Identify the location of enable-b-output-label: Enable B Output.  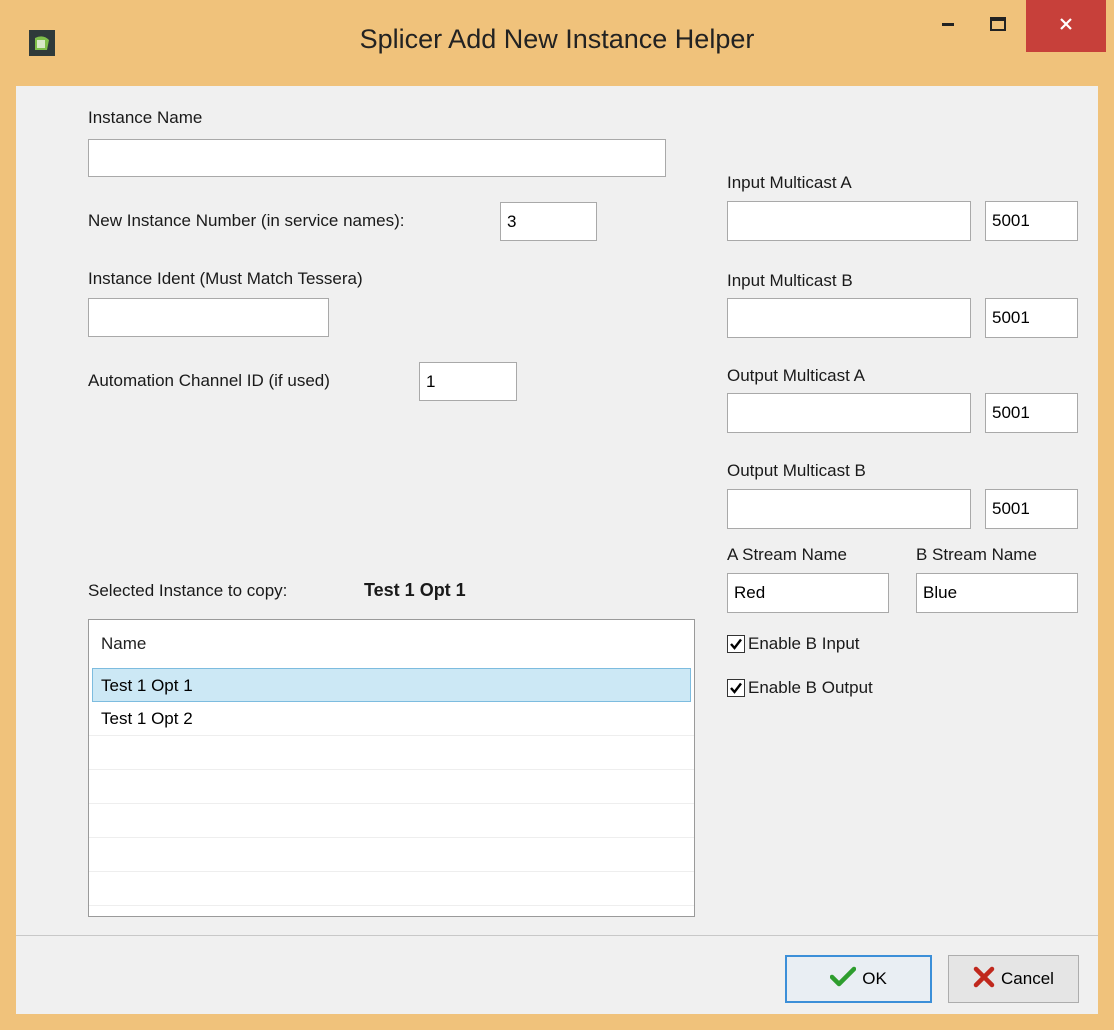
(810, 687).